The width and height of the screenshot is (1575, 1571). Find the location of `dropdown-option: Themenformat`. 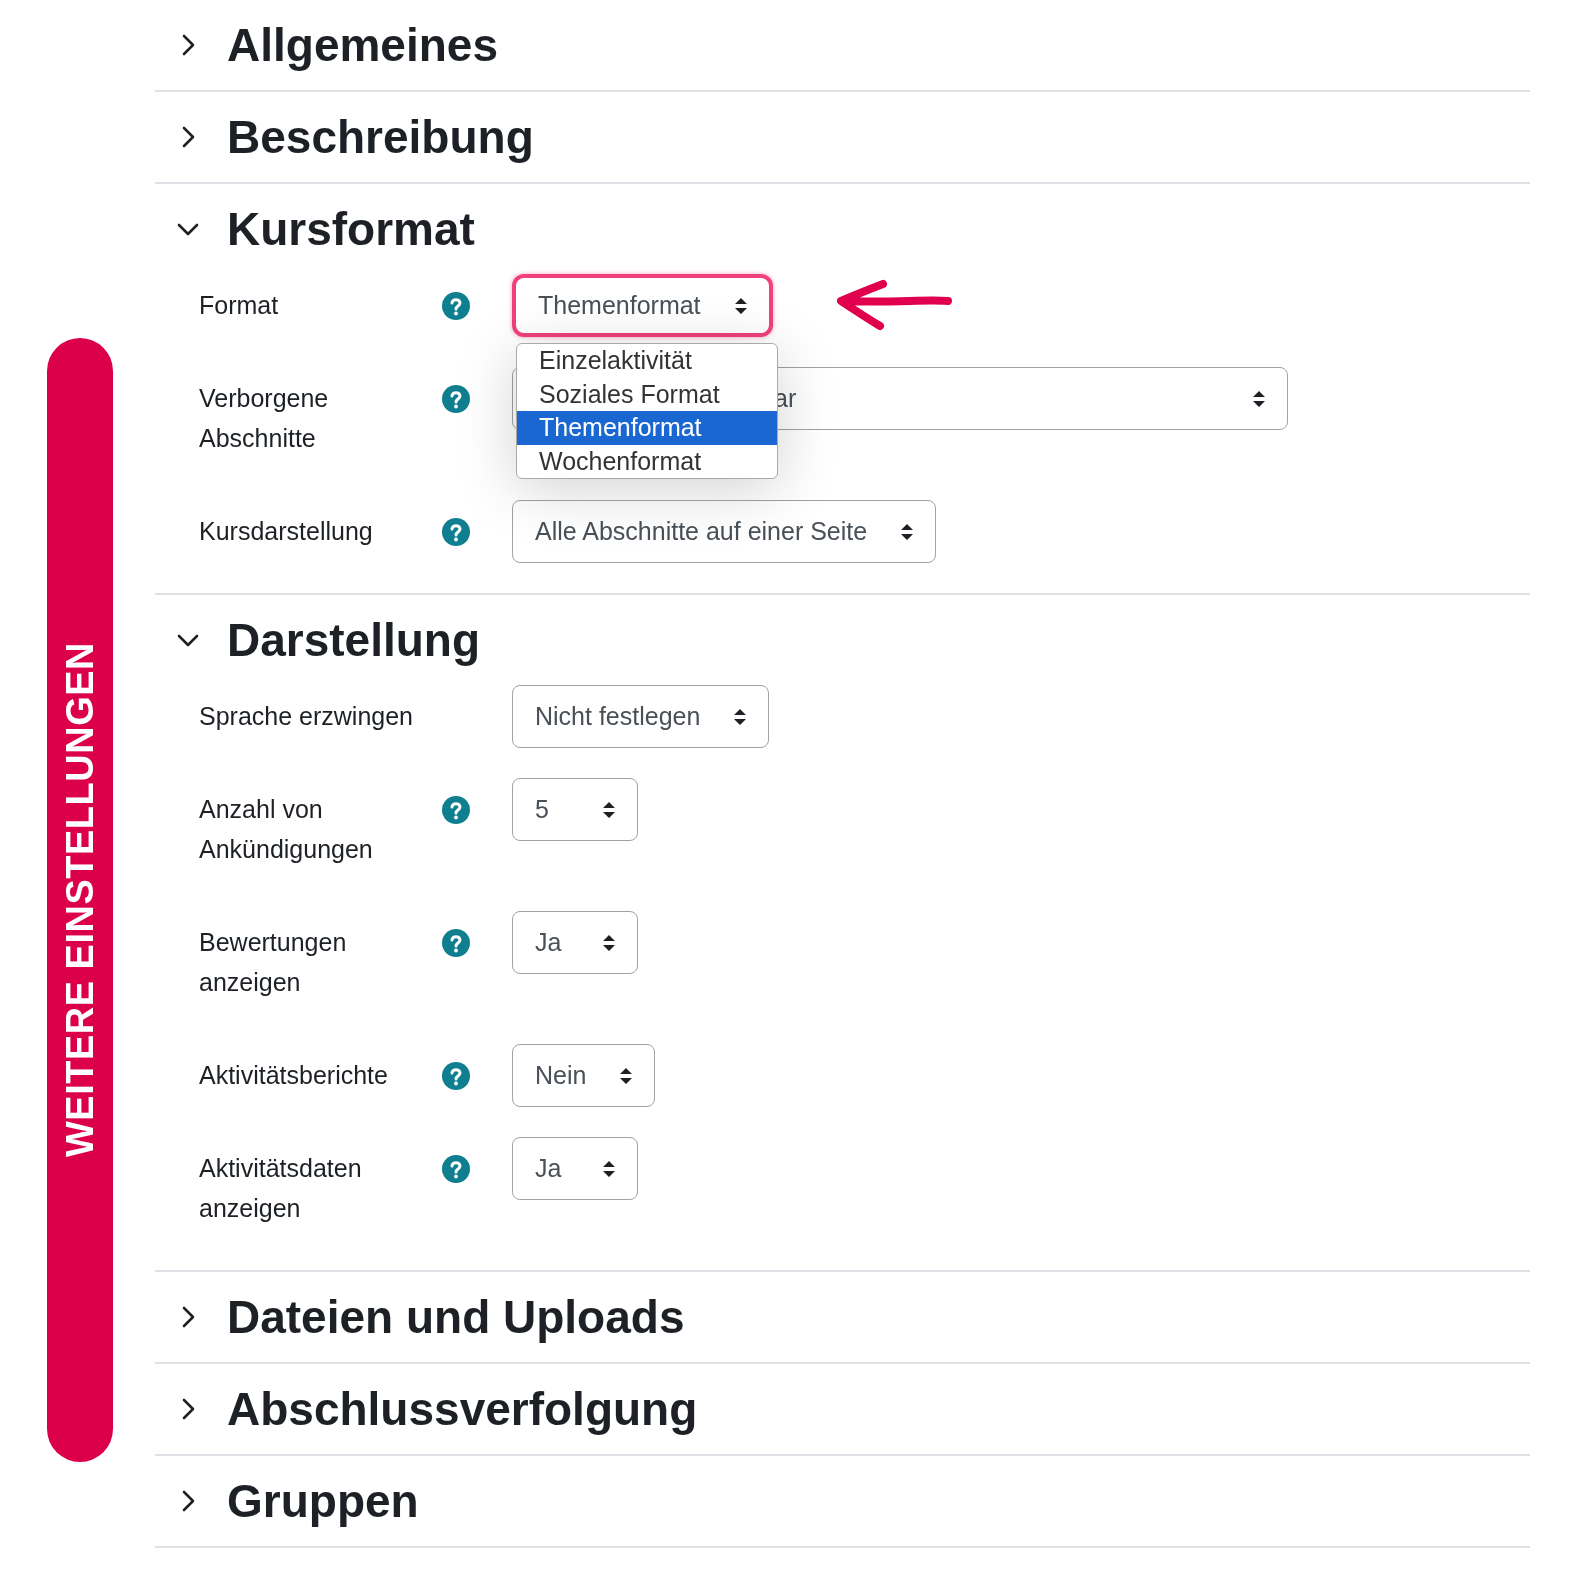

dropdown-option: Themenformat is located at coordinates (647, 428).